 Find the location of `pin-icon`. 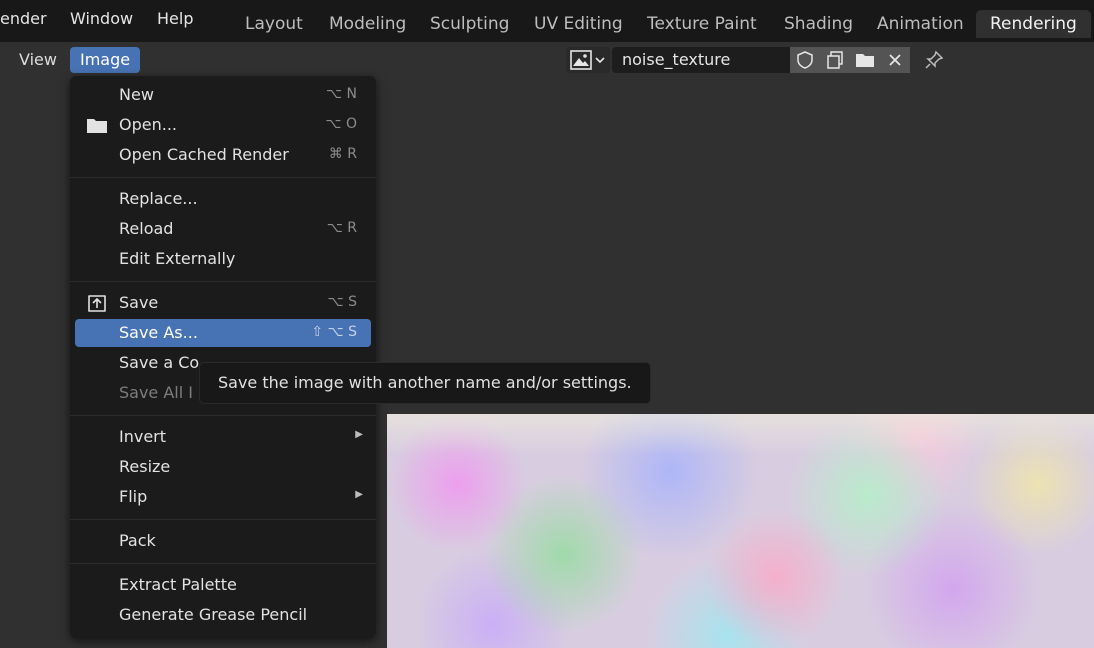

pin-icon is located at coordinates (934, 59).